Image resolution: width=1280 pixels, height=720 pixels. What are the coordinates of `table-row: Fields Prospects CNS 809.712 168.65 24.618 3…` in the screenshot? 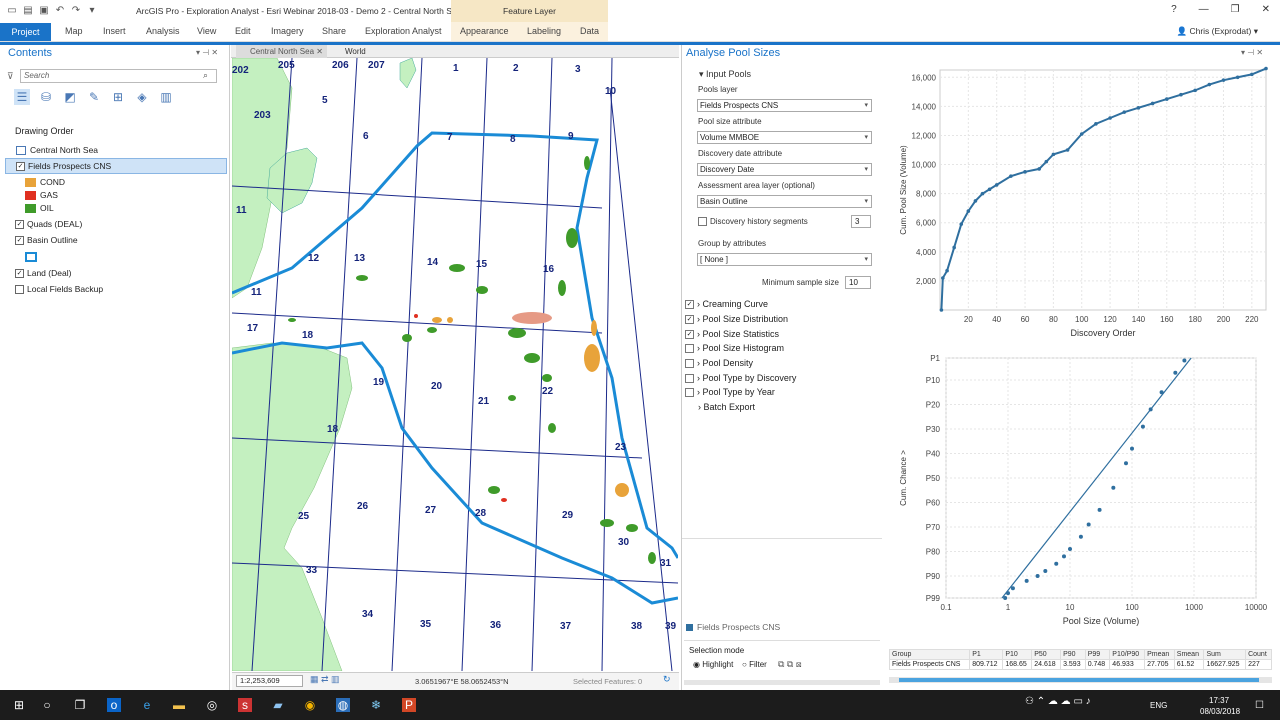 It's located at (1080, 664).